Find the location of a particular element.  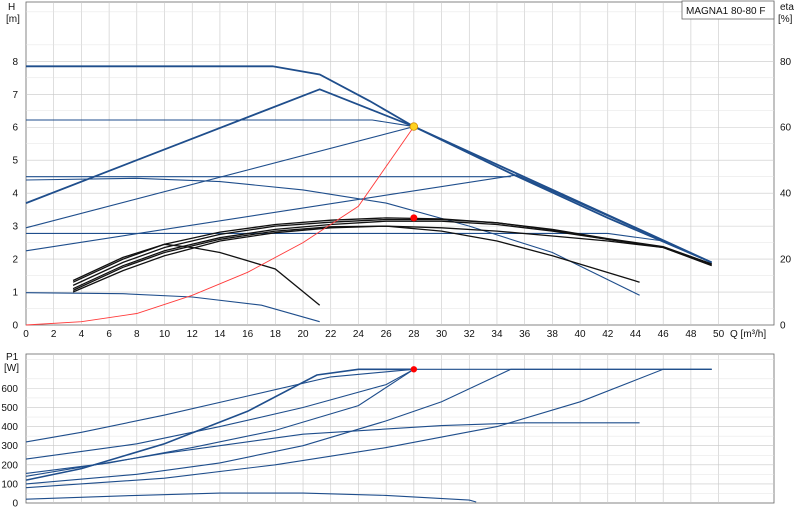

head-curve is located at coordinates (172, 307).